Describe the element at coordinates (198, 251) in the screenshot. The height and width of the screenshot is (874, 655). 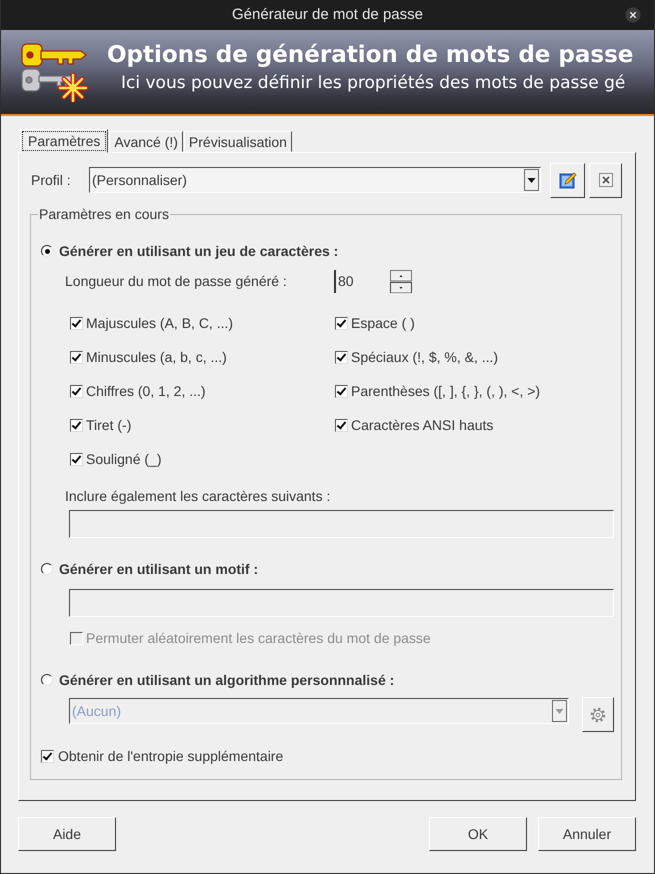
I see `radio-label: Générer en utilisant un jeu de caractères :` at that location.